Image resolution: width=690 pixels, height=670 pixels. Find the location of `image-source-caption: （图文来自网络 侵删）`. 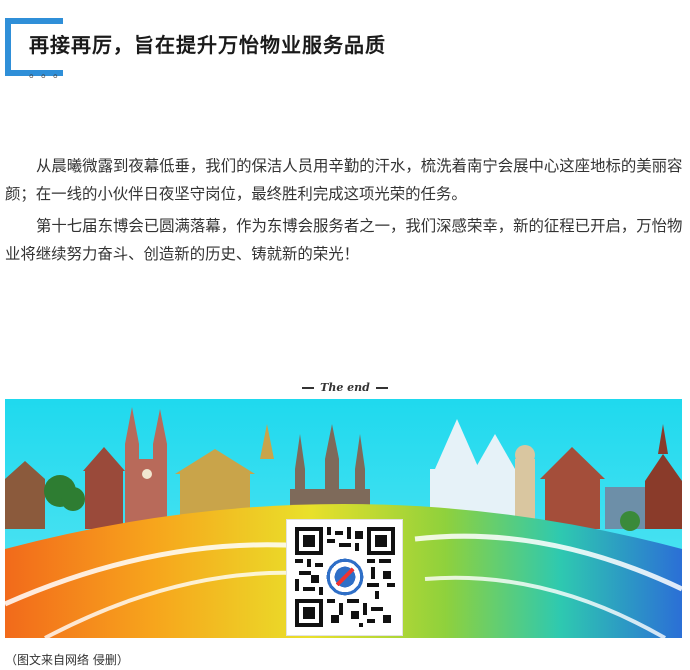

image-source-caption: （图文来自网络 侵删） is located at coordinates (67, 660).